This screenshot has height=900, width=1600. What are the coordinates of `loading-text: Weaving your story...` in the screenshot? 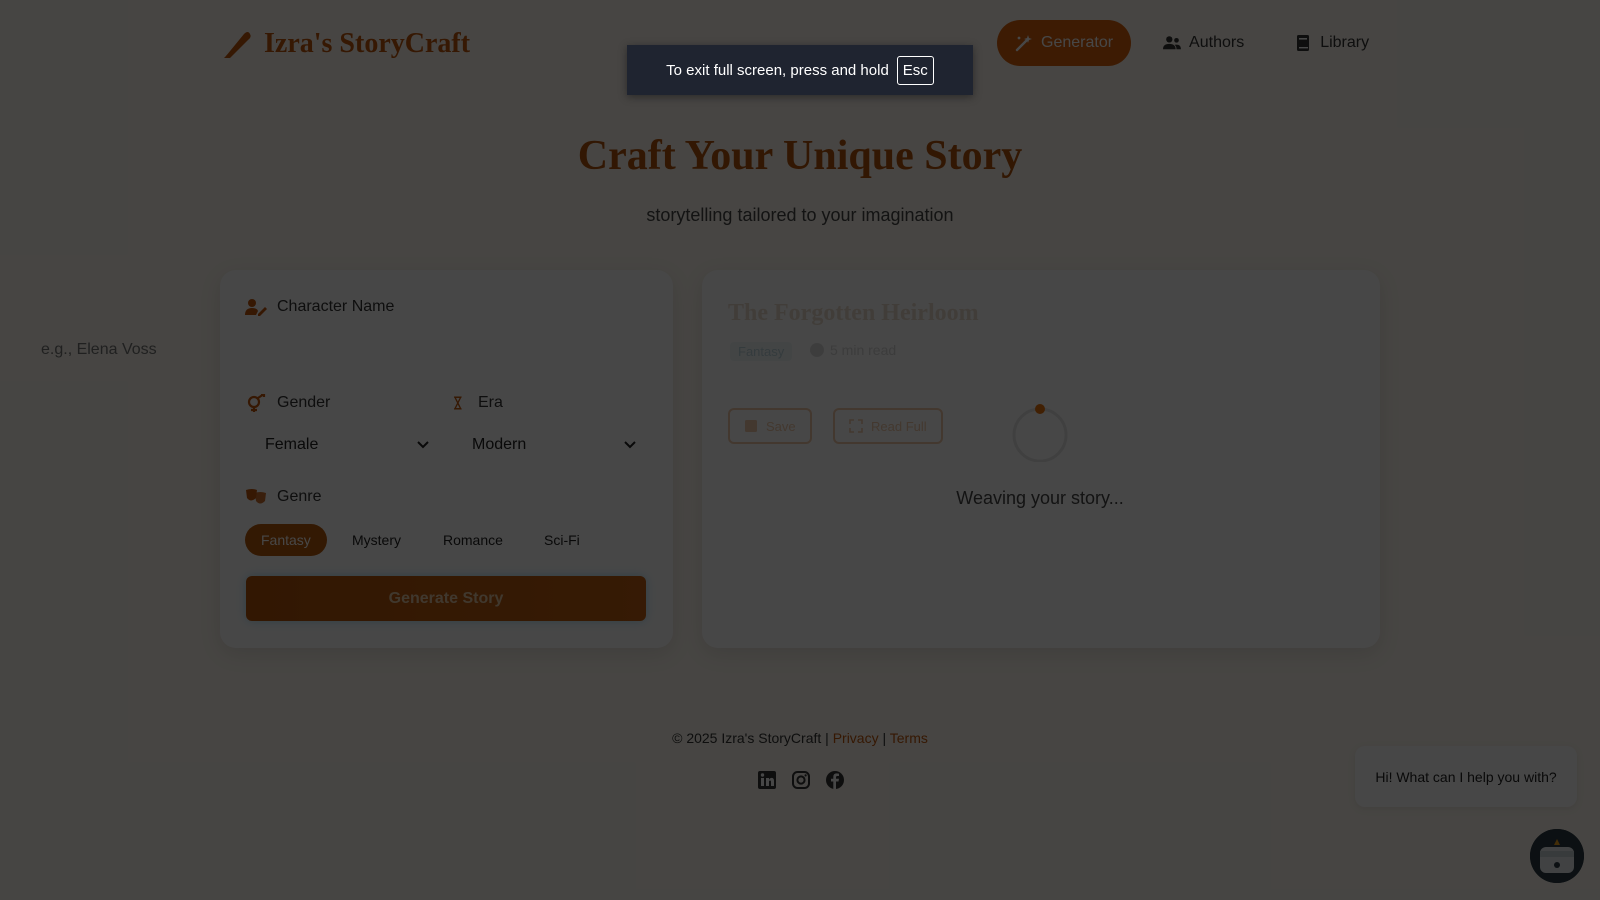 It's located at (1040, 498).